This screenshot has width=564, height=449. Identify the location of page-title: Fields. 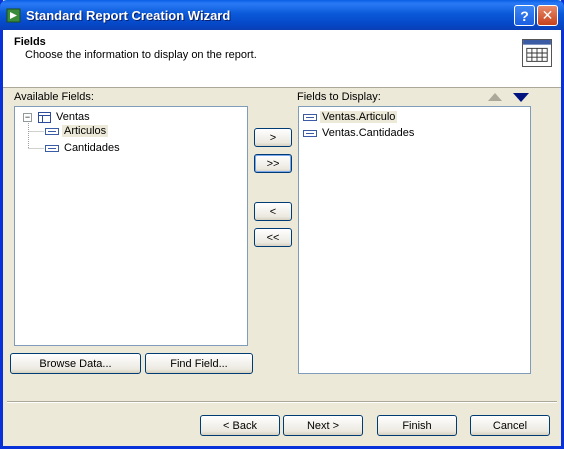
(30, 42).